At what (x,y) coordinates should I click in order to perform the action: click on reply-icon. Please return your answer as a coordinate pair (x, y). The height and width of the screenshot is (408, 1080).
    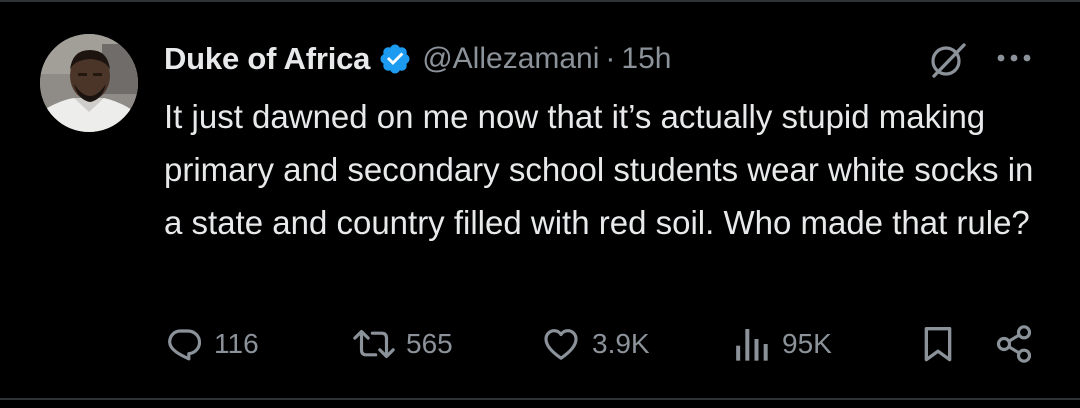
    Looking at the image, I should click on (185, 345).